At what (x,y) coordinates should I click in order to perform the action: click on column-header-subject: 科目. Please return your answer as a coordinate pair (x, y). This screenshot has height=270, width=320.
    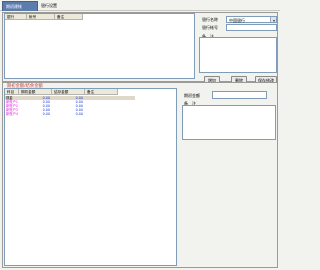
    Looking at the image, I should click on (12, 92).